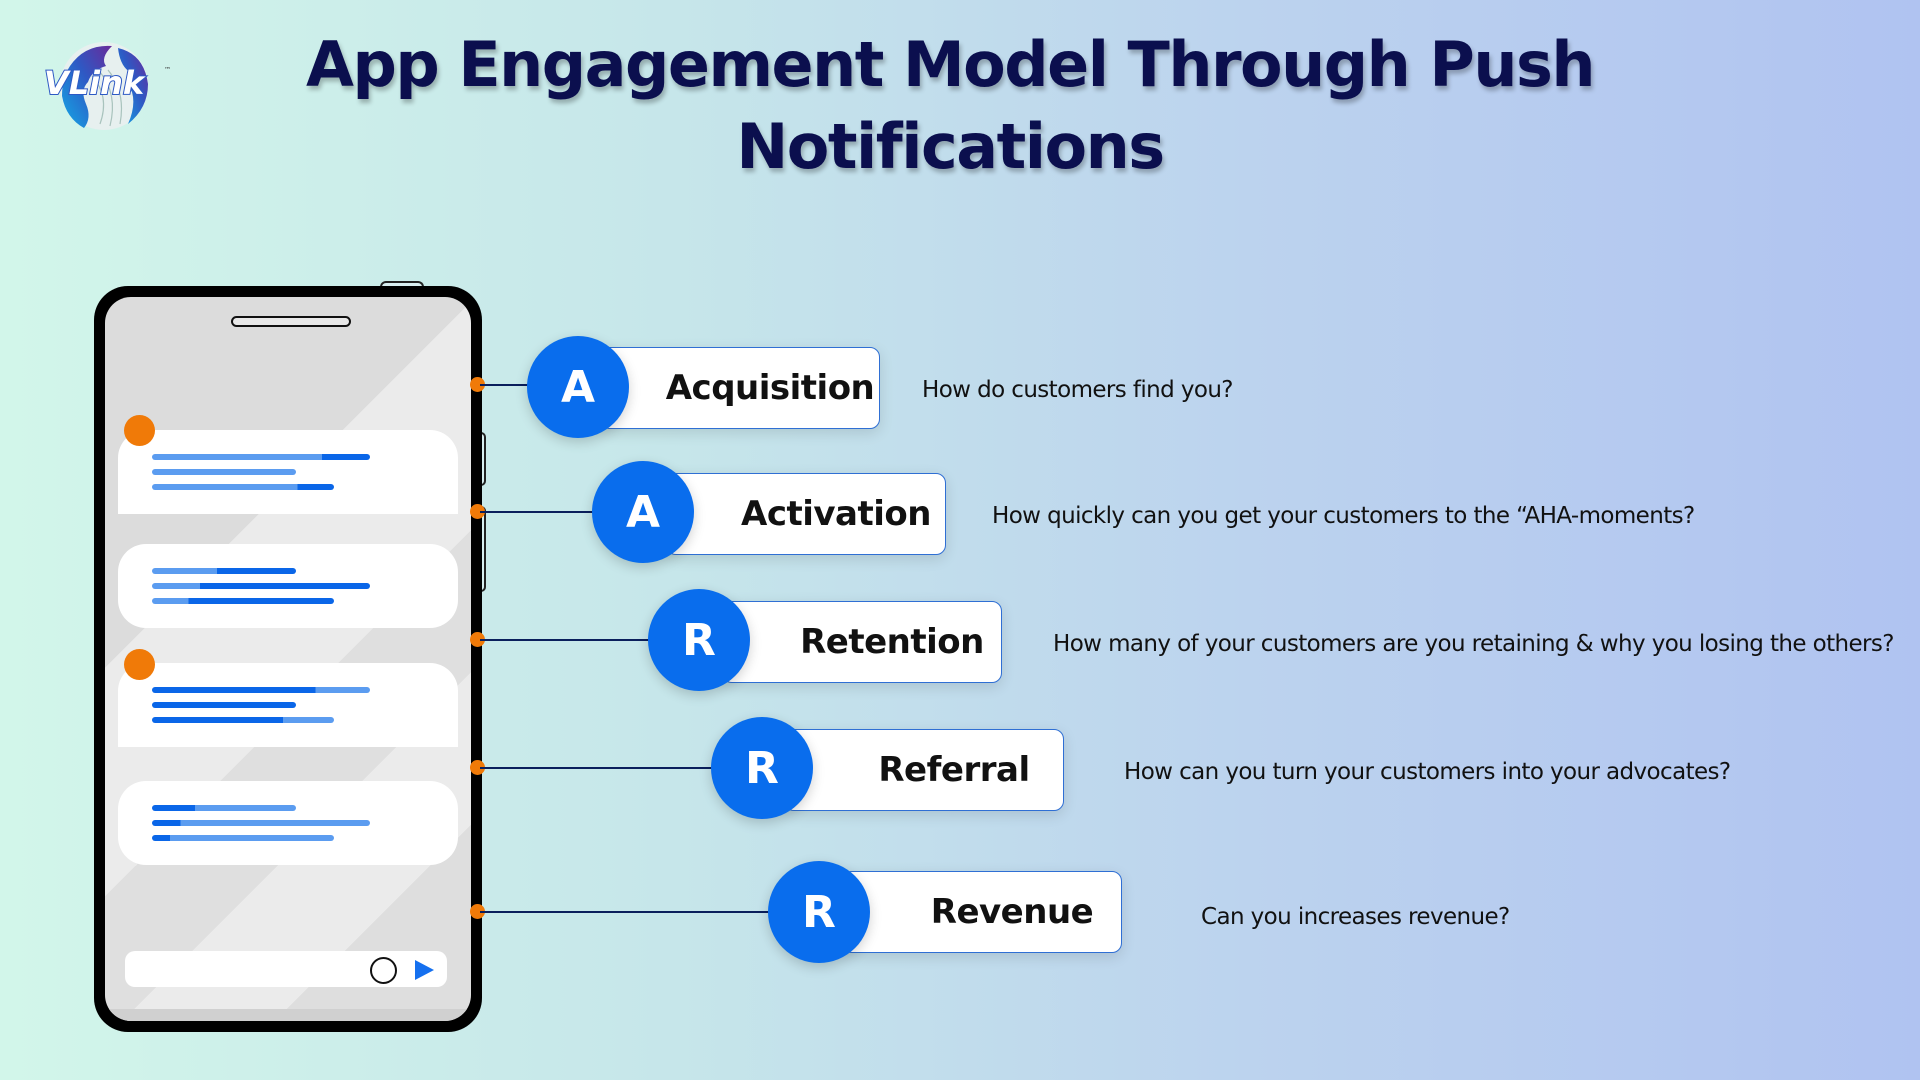  I want to click on stage-label: Activation, so click(836, 514).